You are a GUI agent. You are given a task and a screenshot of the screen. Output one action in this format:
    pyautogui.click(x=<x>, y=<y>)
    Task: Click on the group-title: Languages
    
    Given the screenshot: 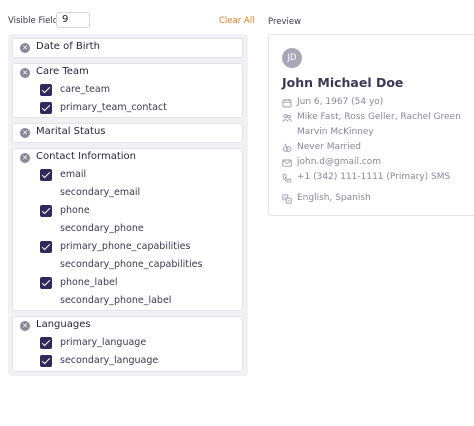 What is the action you would take?
    pyautogui.click(x=63, y=324)
    